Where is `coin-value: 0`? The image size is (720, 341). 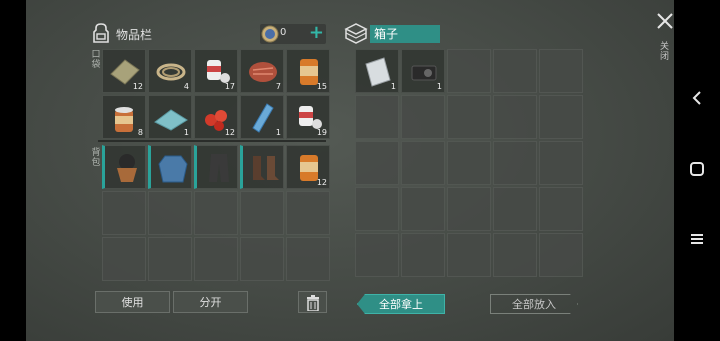
coin-value: 0 is located at coordinates (283, 32).